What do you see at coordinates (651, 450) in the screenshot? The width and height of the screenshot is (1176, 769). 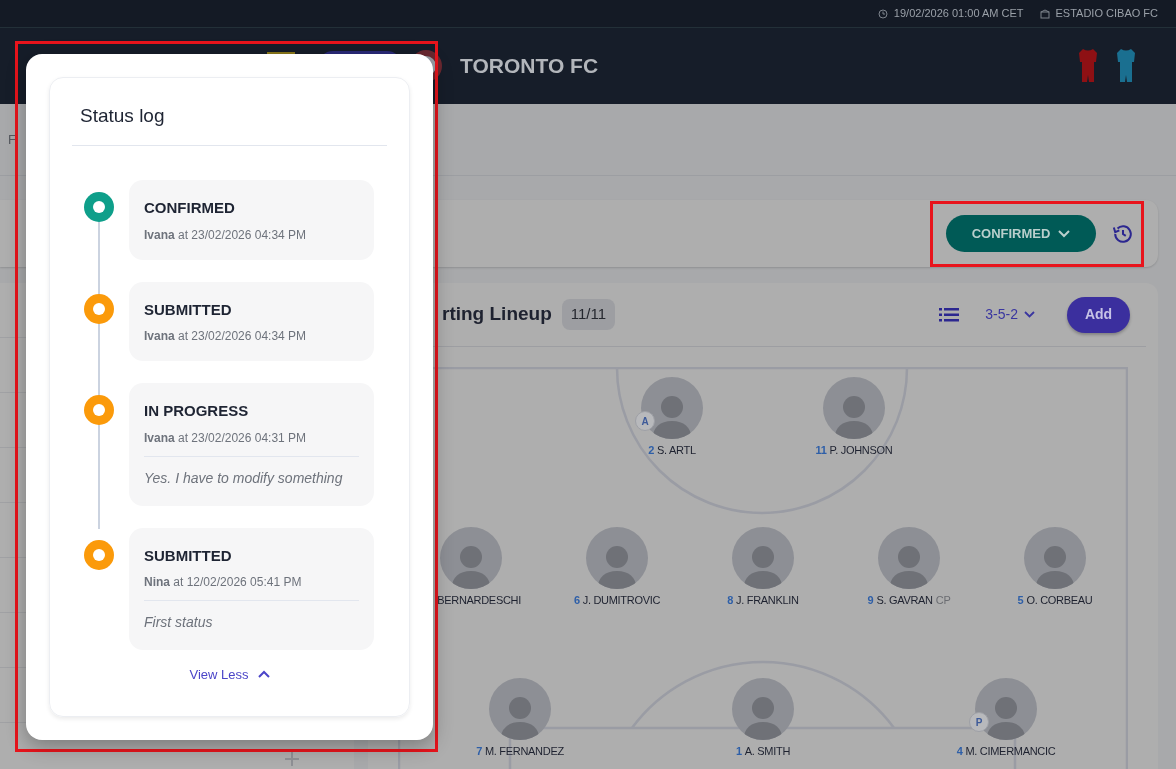 I see `player-number: 2` at bounding box center [651, 450].